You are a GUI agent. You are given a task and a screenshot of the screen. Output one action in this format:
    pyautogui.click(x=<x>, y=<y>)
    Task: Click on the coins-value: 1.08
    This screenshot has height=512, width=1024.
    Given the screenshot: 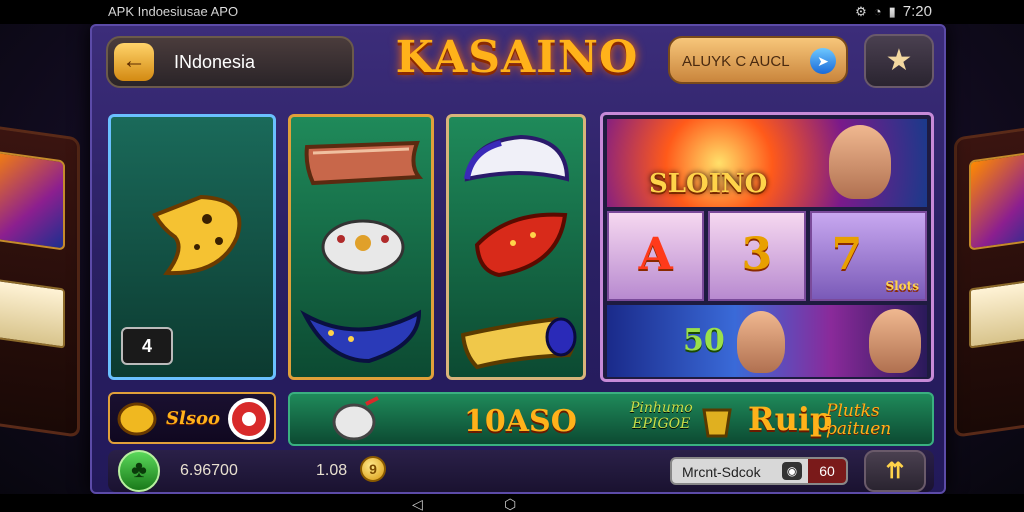 What is the action you would take?
    pyautogui.click(x=332, y=470)
    